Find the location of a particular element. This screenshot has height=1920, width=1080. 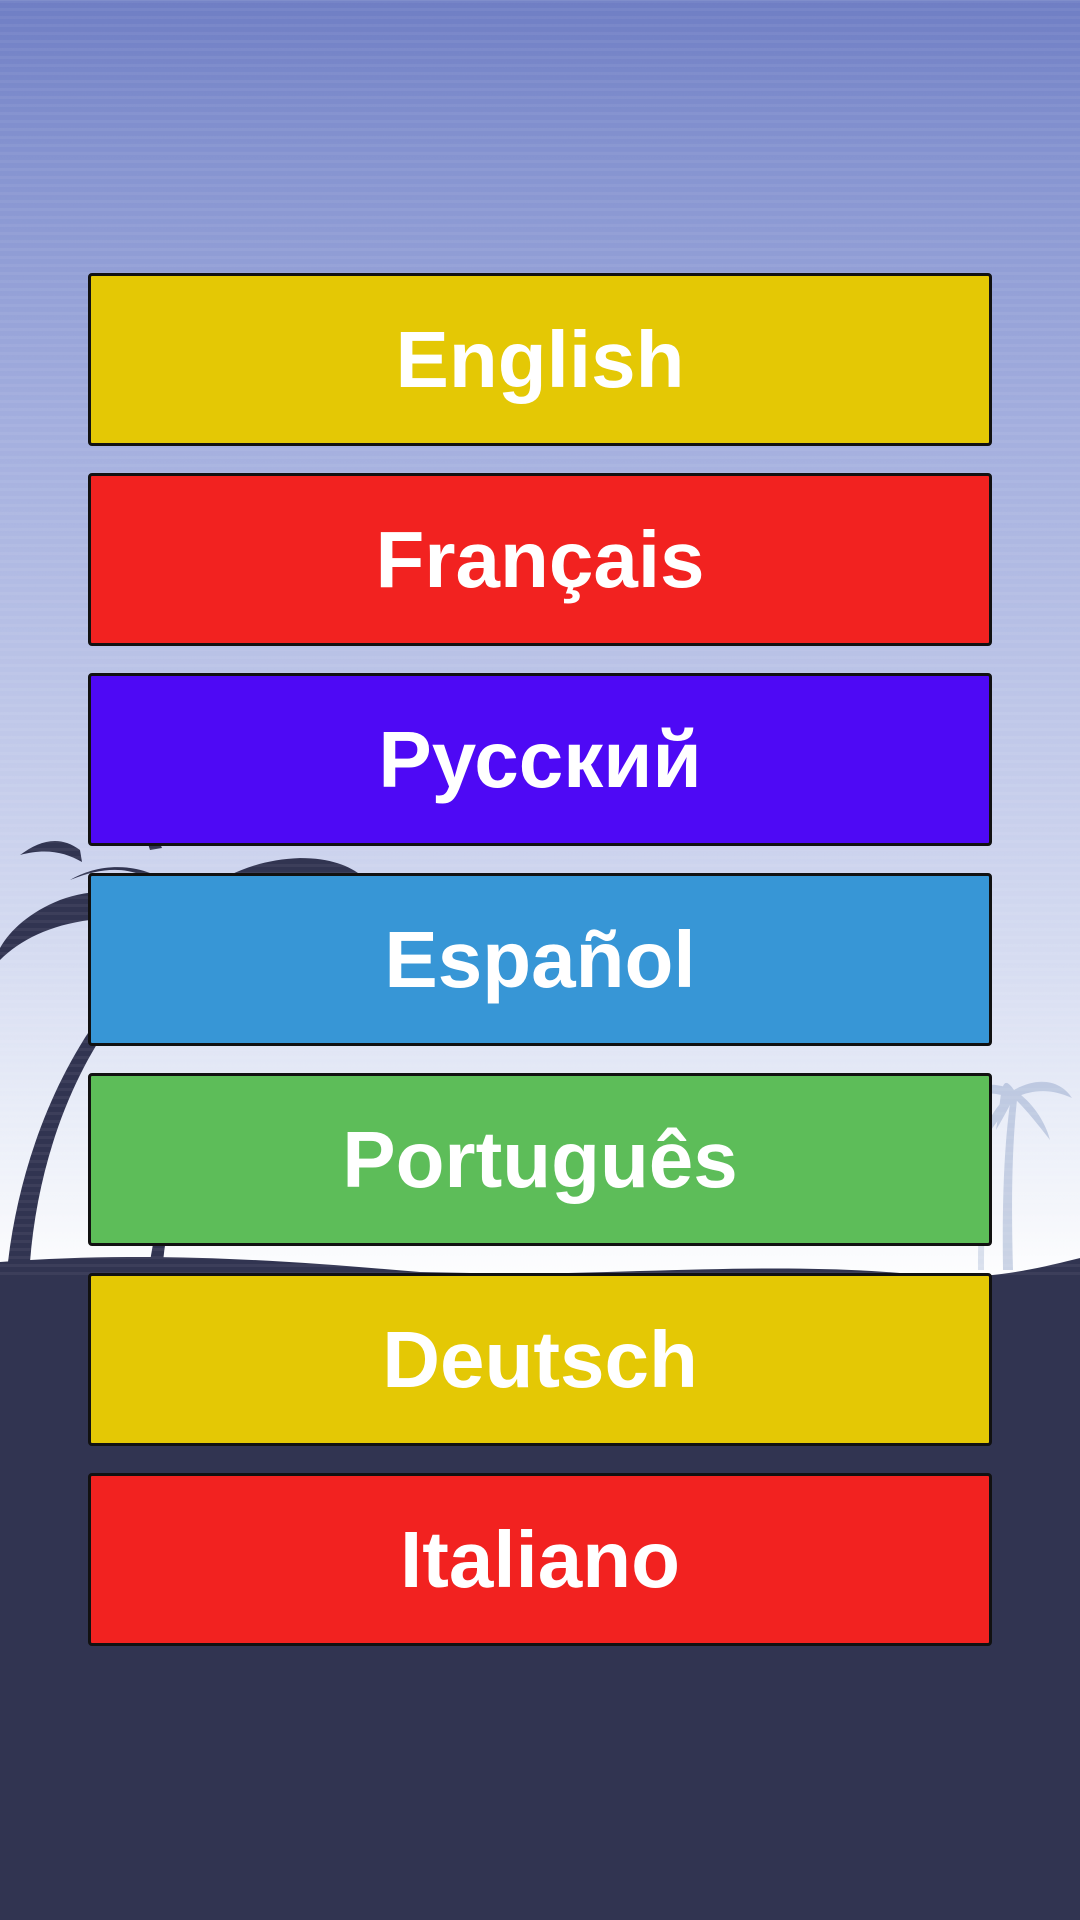

language-button-portuguese: Português is located at coordinates (540, 1159).